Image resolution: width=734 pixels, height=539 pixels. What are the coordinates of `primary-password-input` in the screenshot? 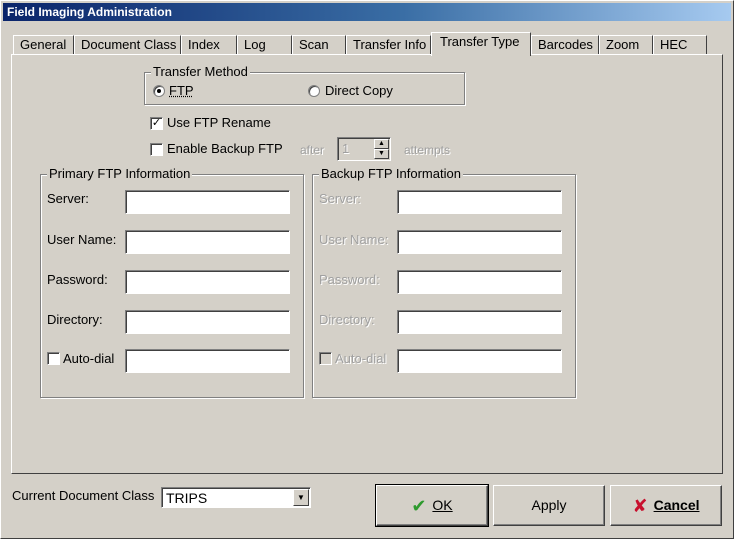 It's located at (207, 282).